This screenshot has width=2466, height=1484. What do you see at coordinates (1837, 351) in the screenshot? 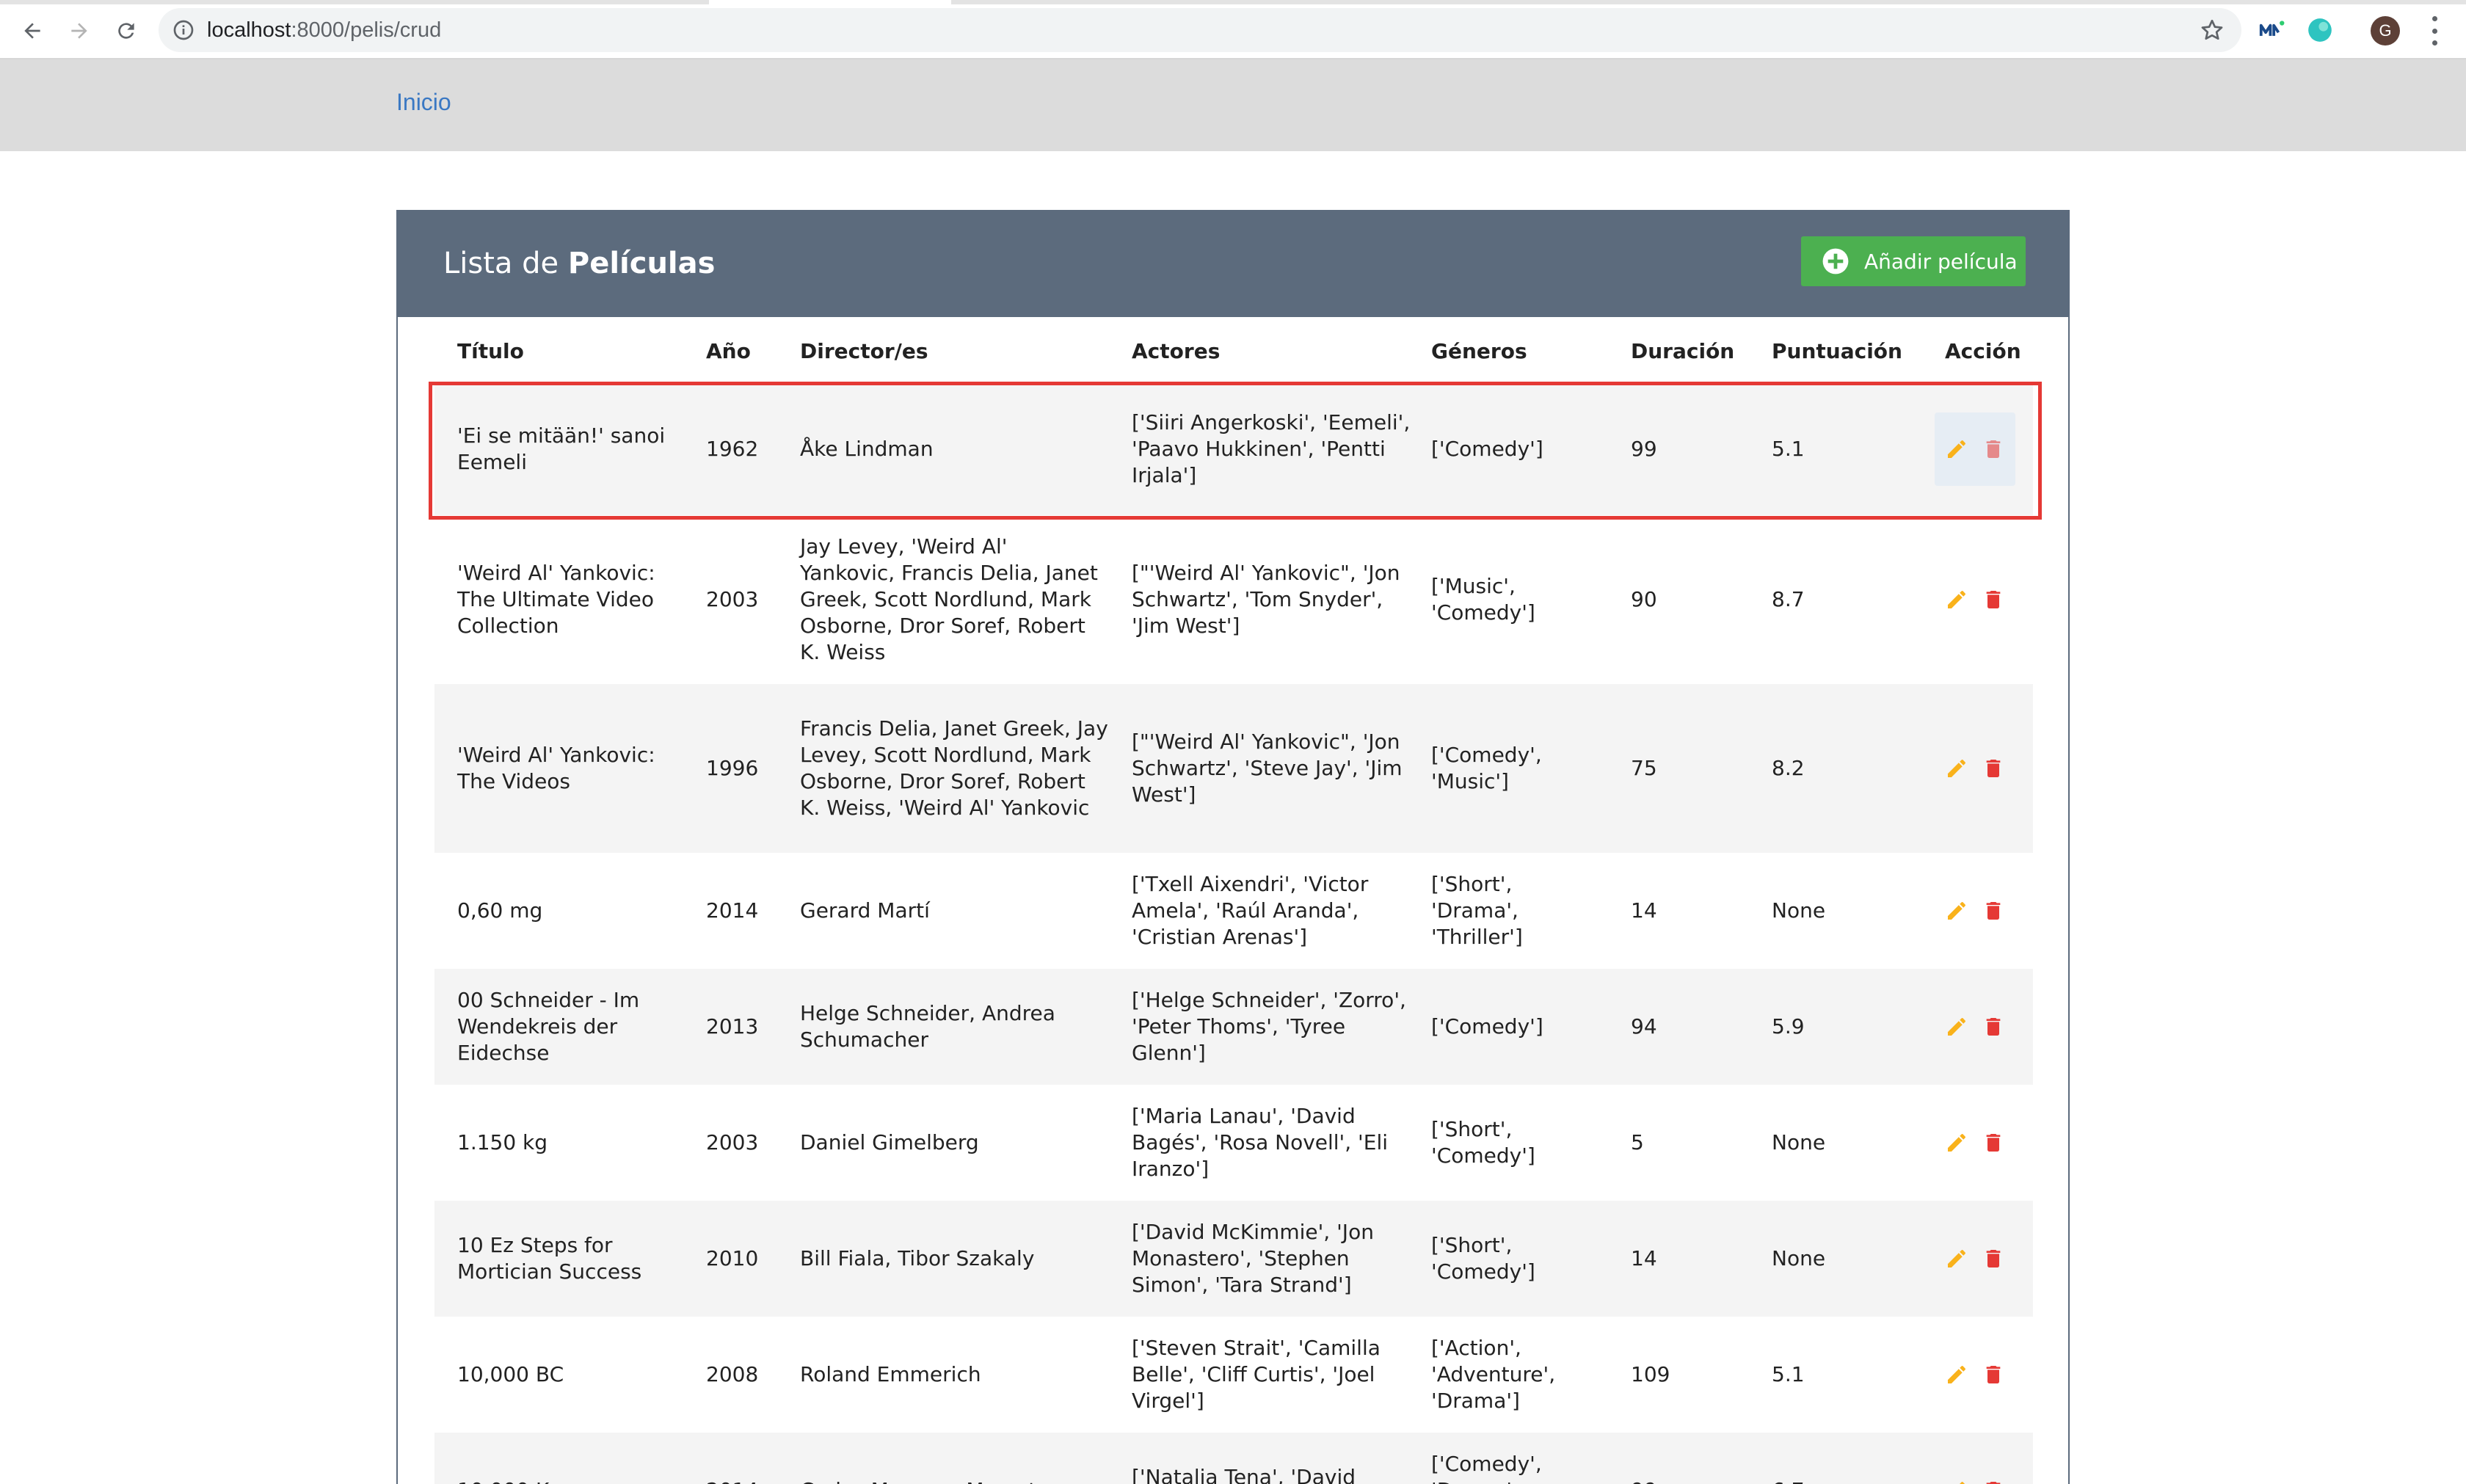
I see `header-score: Puntuación` at bounding box center [1837, 351].